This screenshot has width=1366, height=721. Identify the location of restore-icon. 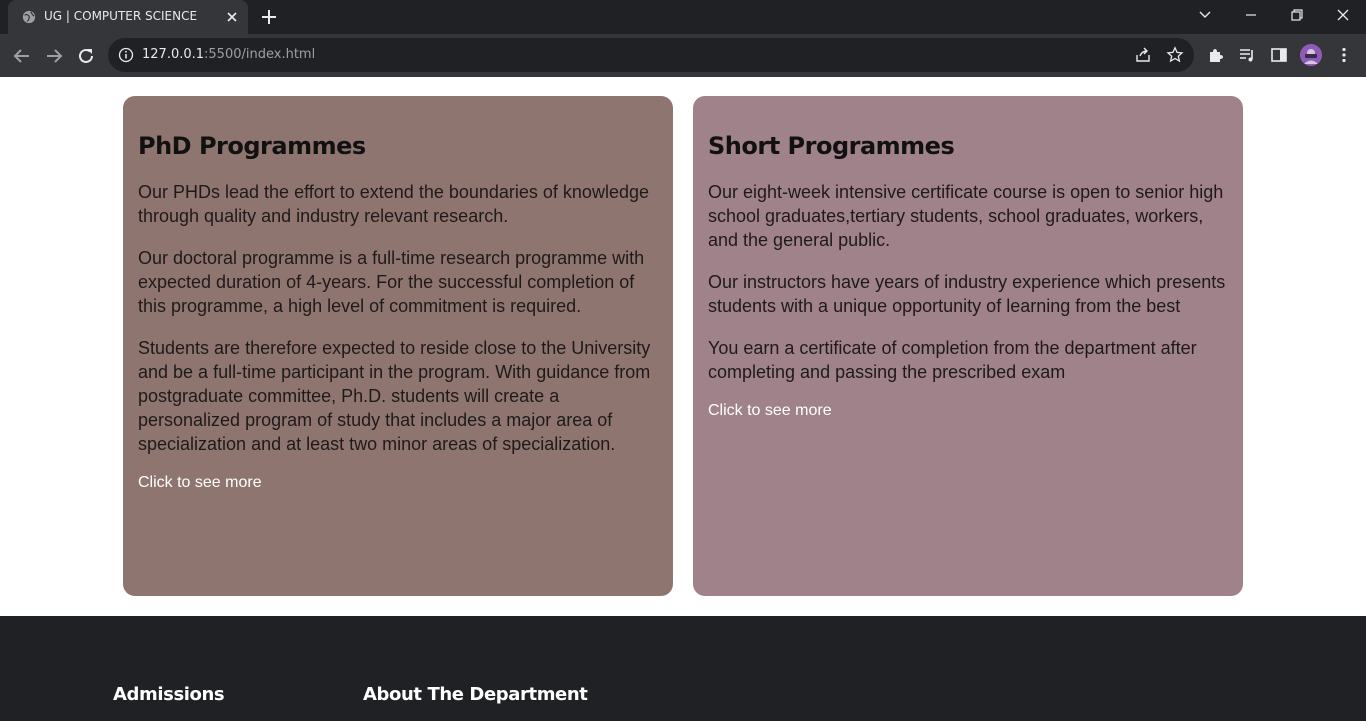
(1297, 15).